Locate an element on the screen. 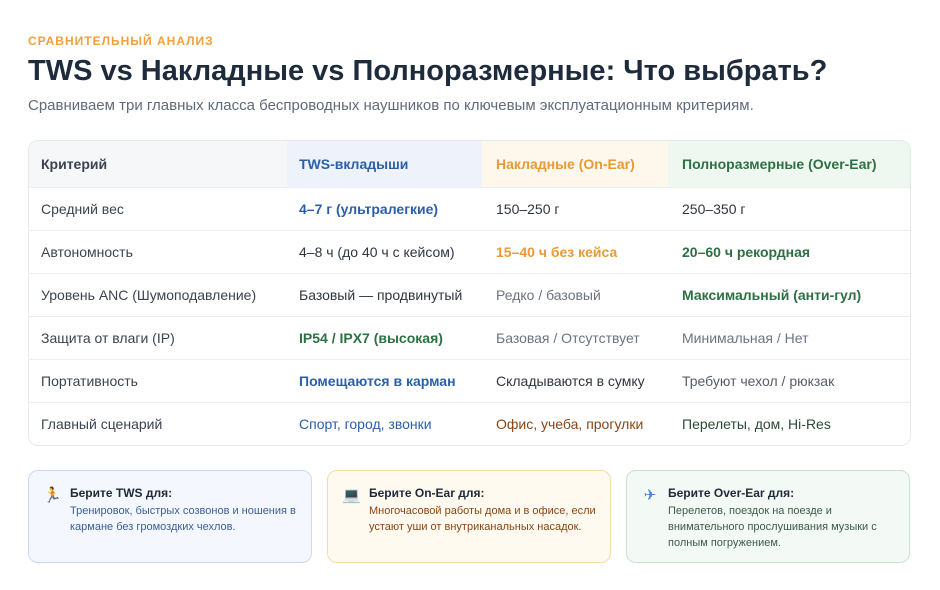  tws-cell: 4–8 ч (до 40 ч с кейсом) is located at coordinates (377, 252).